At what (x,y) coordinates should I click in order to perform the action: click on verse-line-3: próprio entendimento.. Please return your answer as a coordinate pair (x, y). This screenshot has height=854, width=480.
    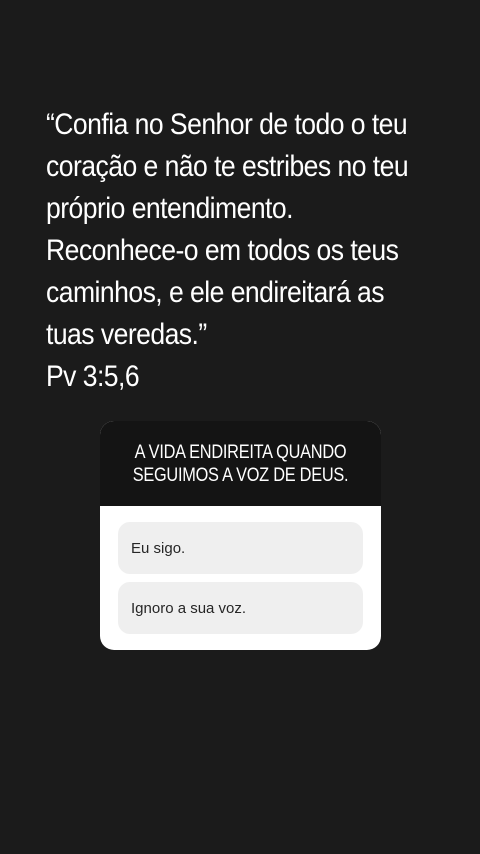
    Looking at the image, I should click on (170, 208).